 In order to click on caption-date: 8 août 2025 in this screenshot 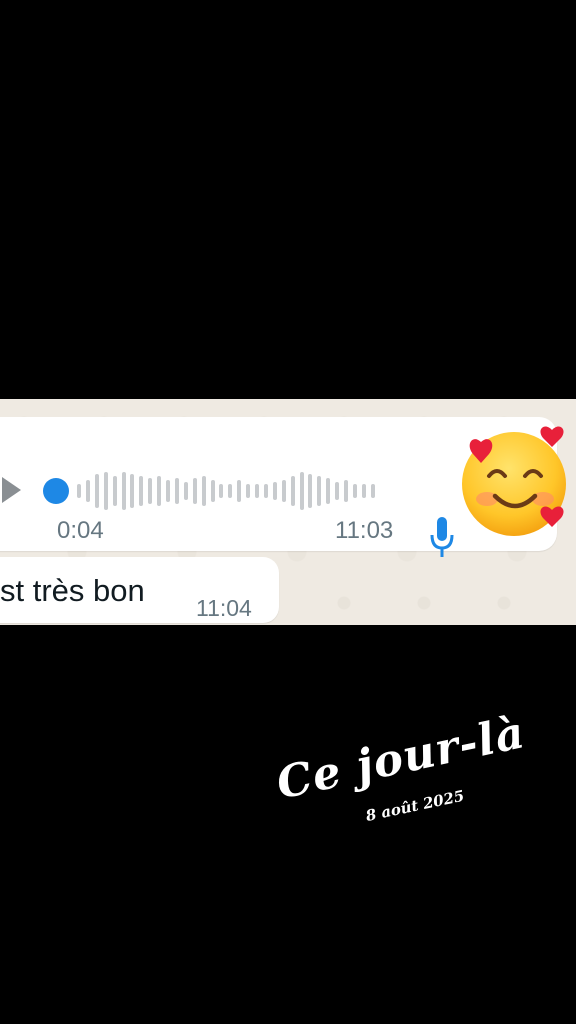, I will do `click(415, 806)`.